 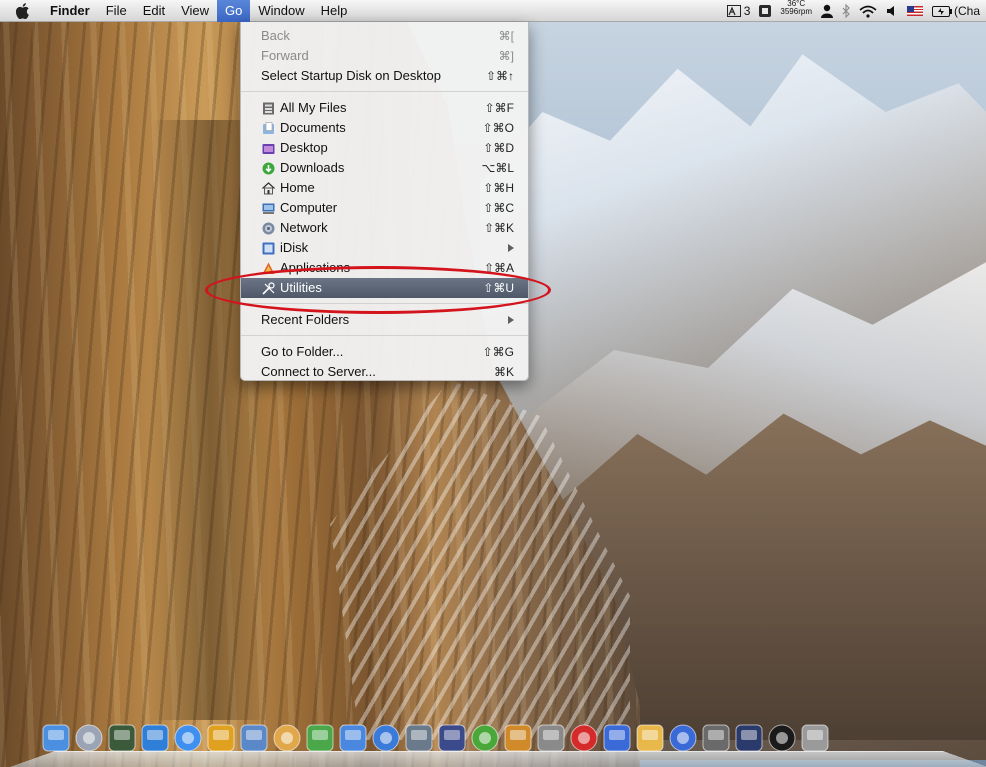 What do you see at coordinates (826, 11) in the screenshot?
I see `user-icon` at bounding box center [826, 11].